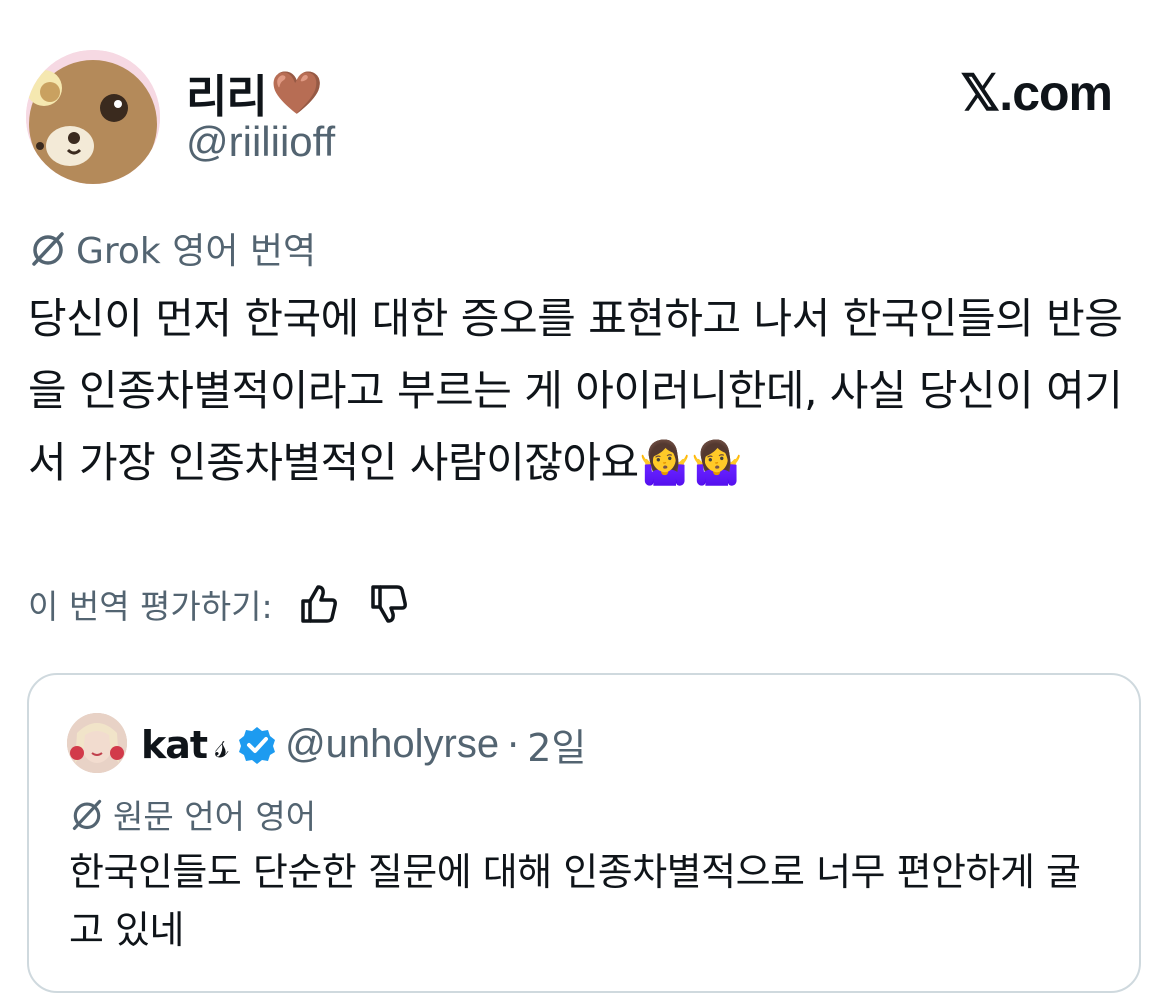 This screenshot has width=1170, height=993. I want to click on x-logo: 𝕏.com, so click(1036, 93).